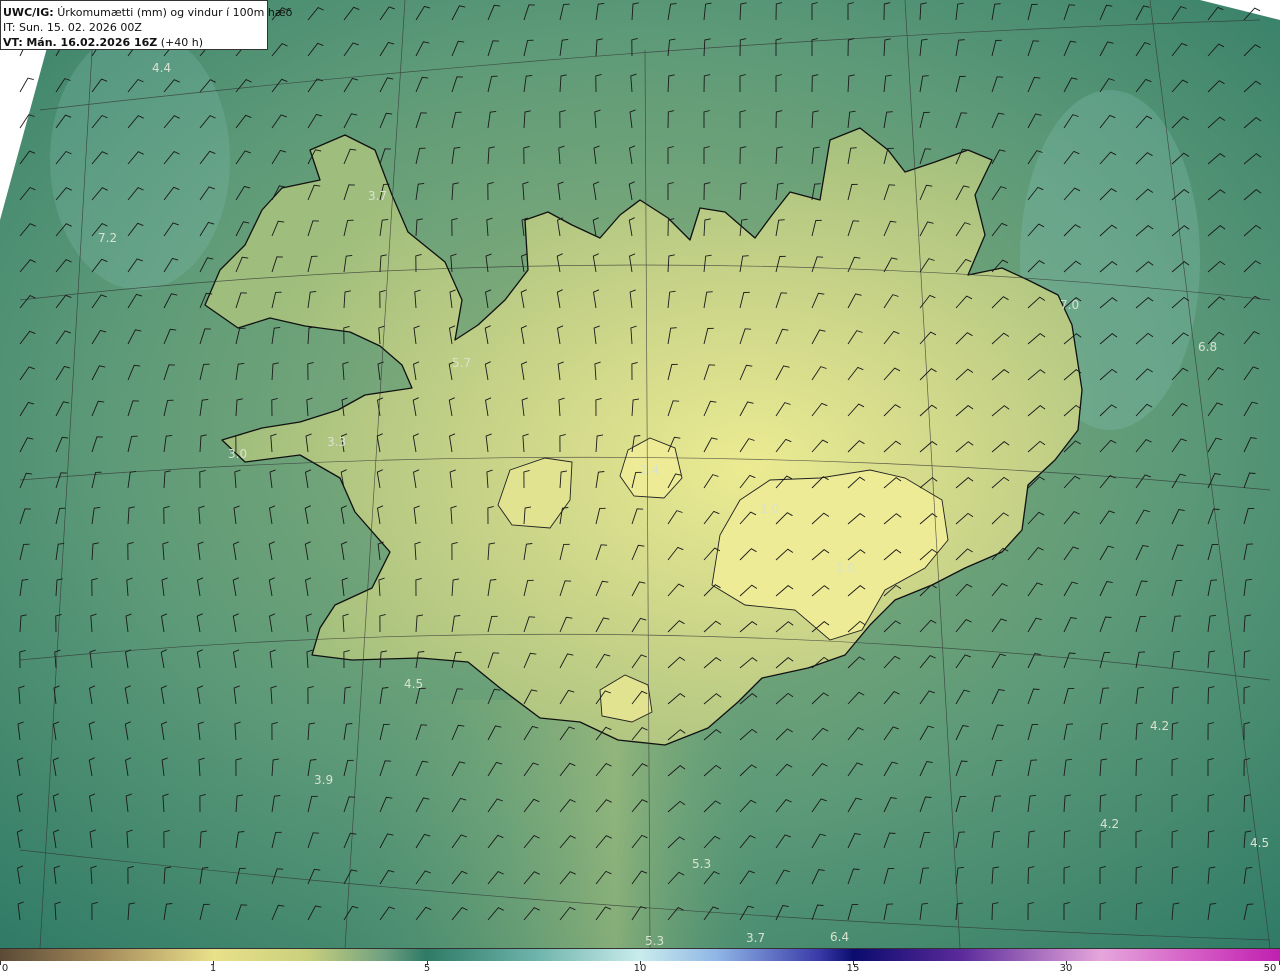  I want to click on value-label: 3.9, so click(323, 780).